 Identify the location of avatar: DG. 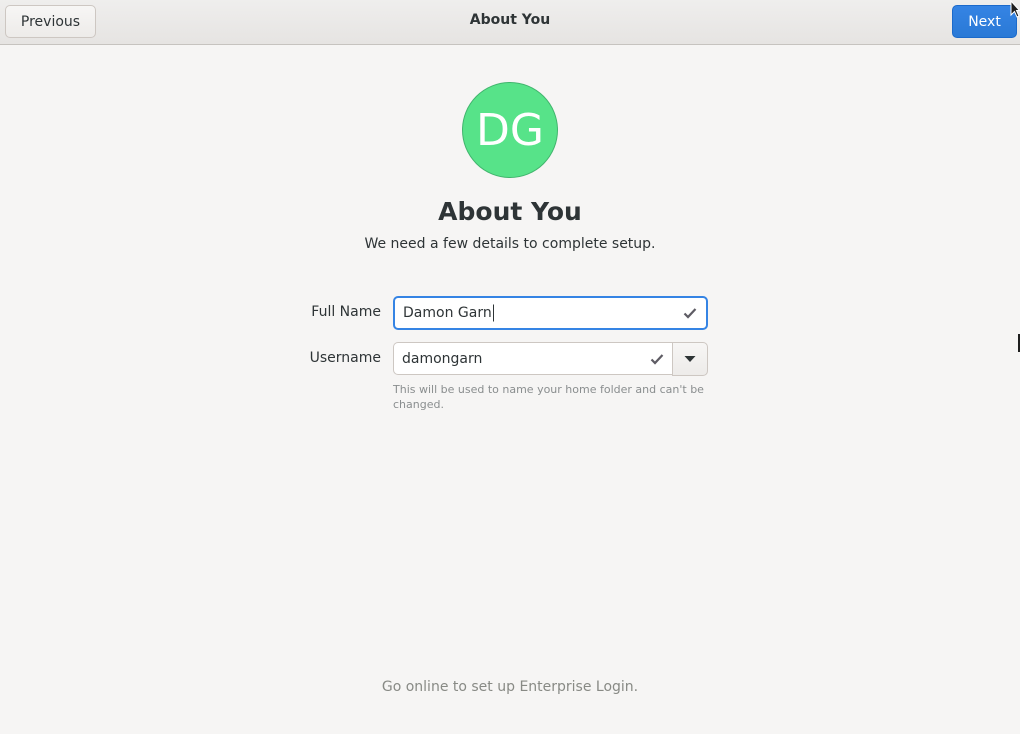
(510, 130).